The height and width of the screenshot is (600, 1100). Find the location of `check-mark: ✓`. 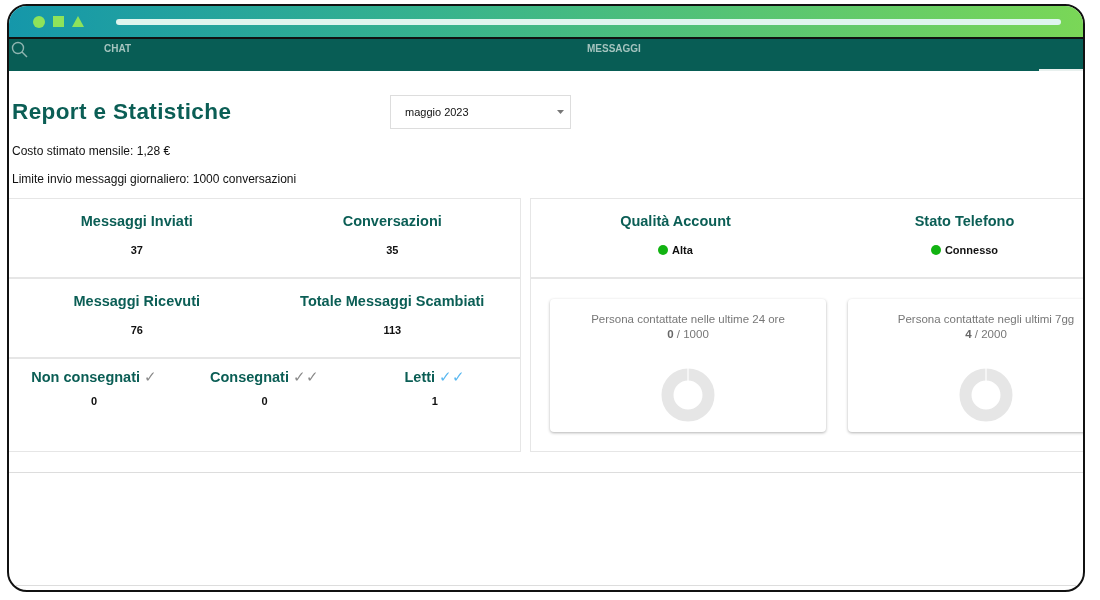

check-mark: ✓ is located at coordinates (151, 377).